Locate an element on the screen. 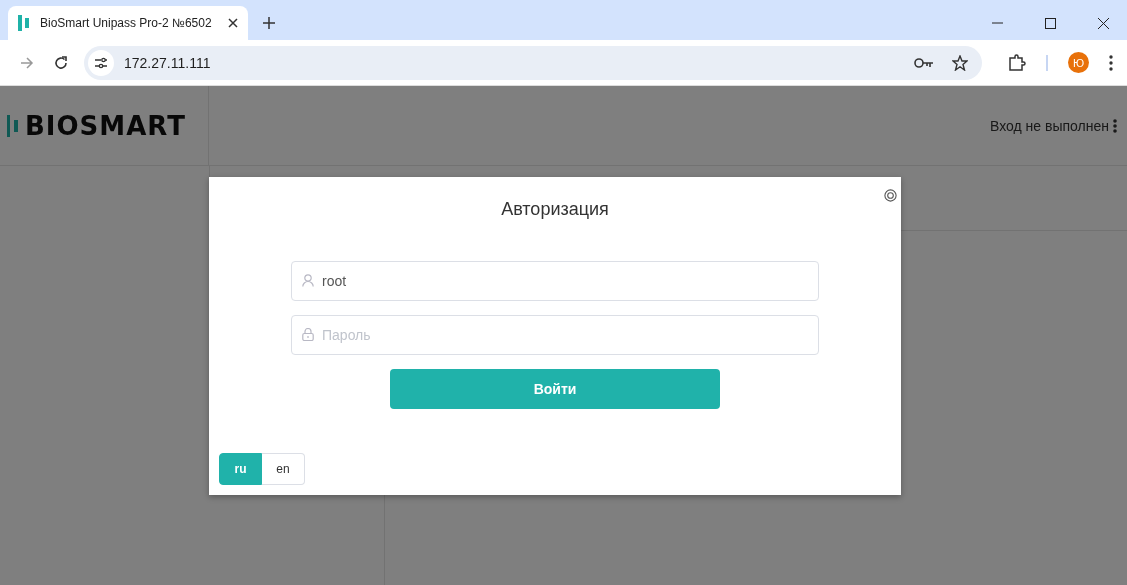  logo-text: BIOSMART is located at coordinates (105, 125).